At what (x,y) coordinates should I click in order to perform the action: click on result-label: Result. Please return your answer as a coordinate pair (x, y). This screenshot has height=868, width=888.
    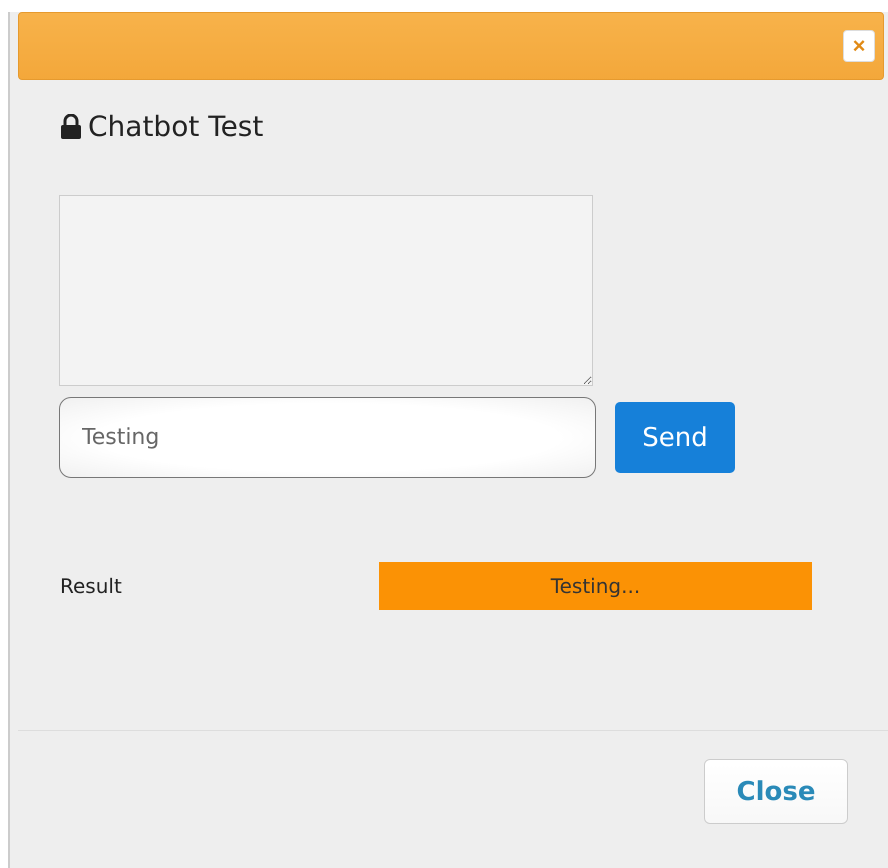
    Looking at the image, I should click on (91, 586).